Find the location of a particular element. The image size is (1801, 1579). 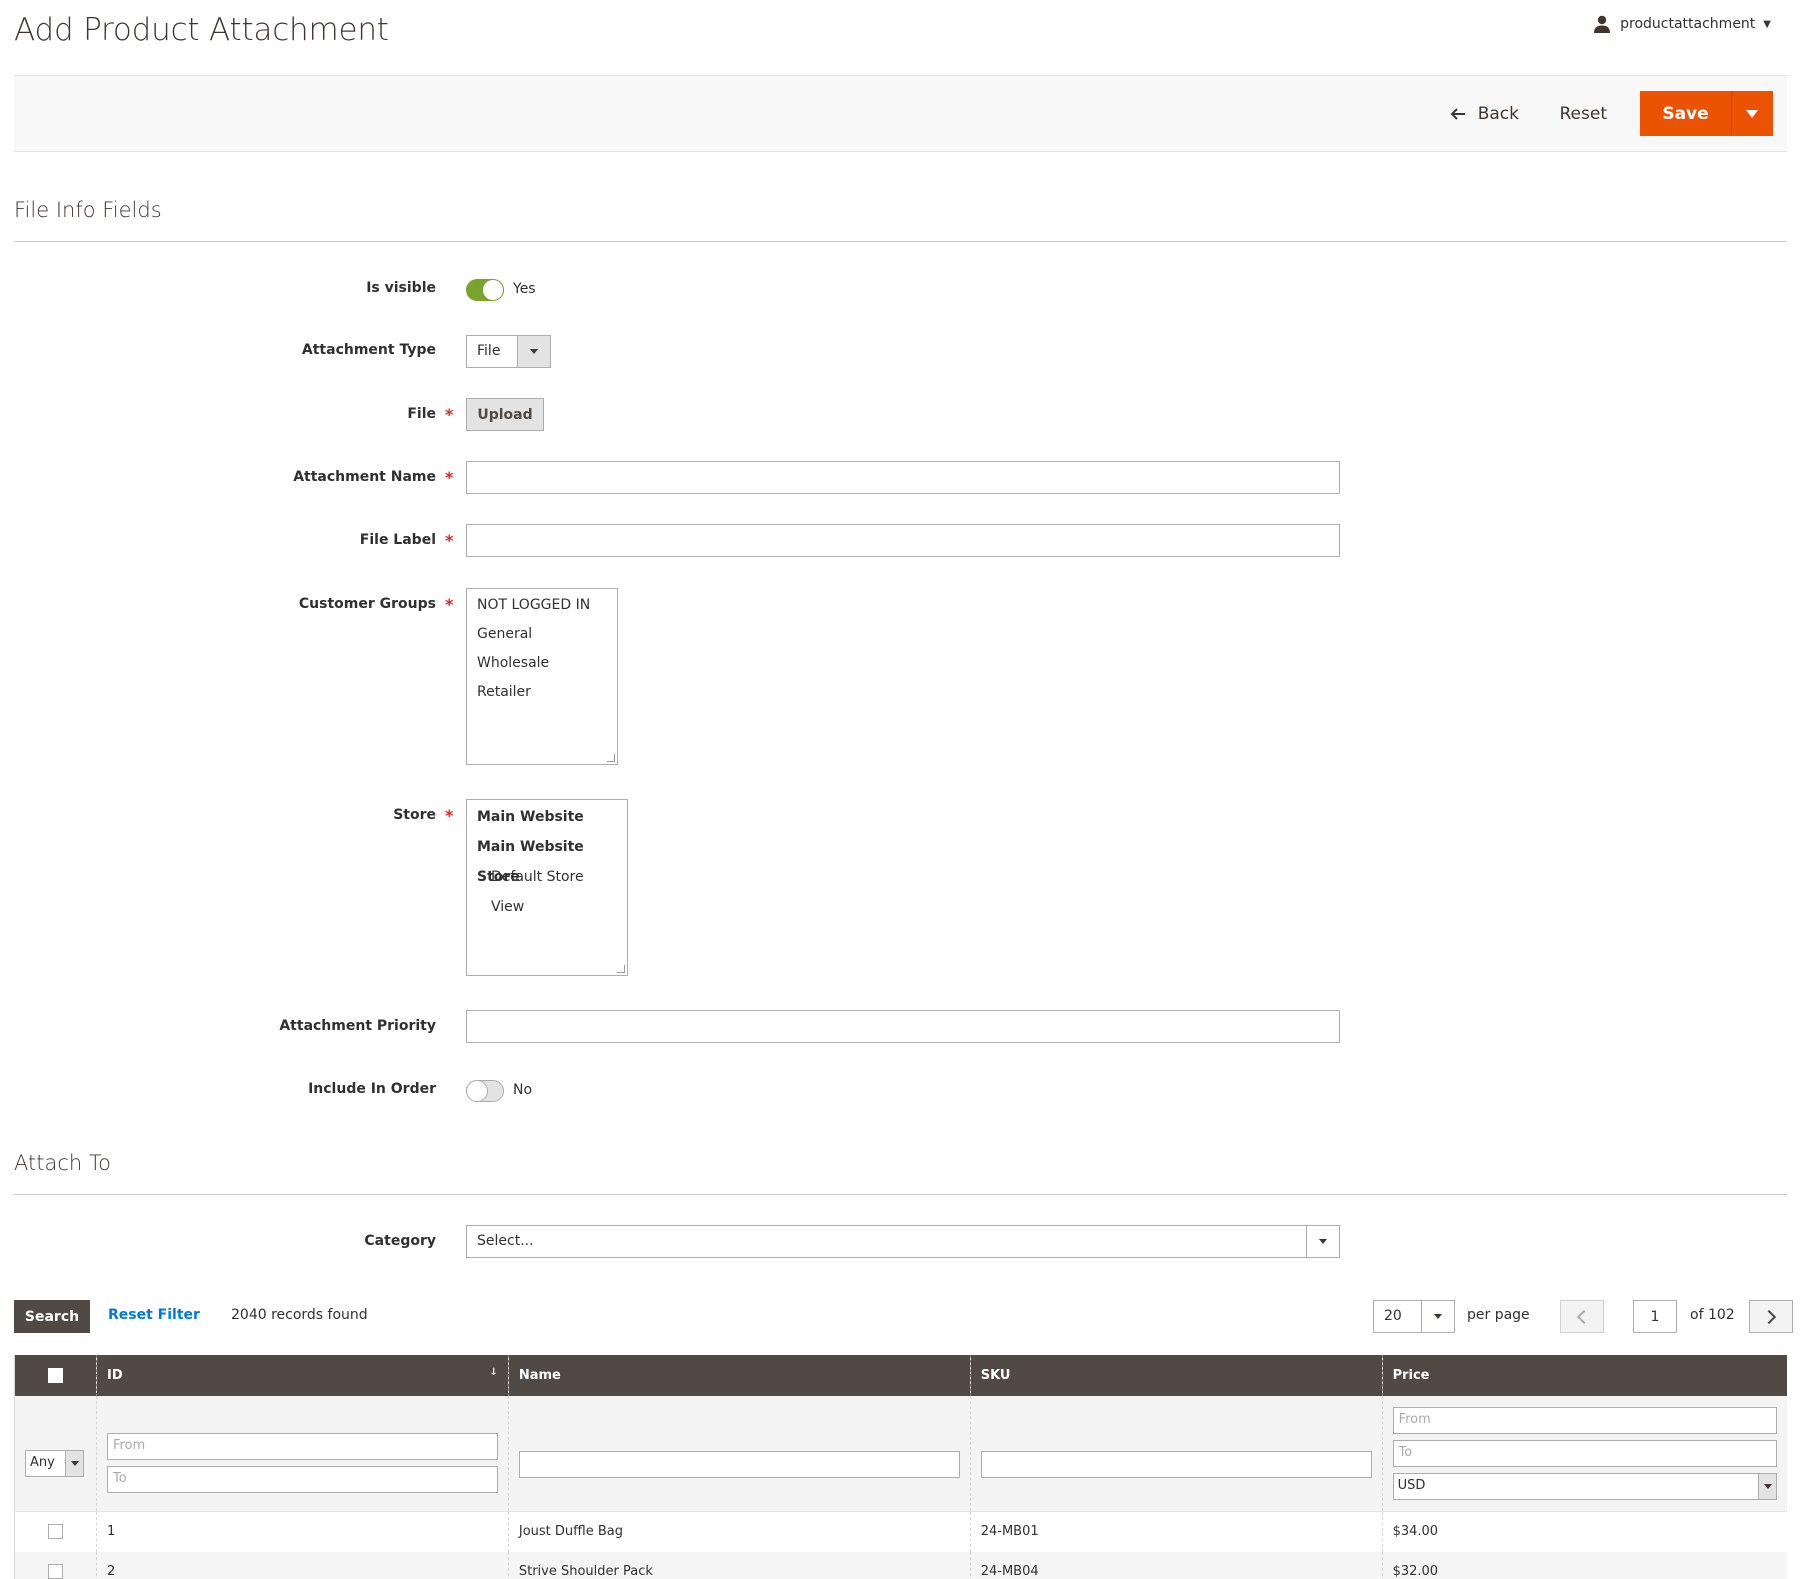

store-option-store: Main Website Store is located at coordinates (547, 858).